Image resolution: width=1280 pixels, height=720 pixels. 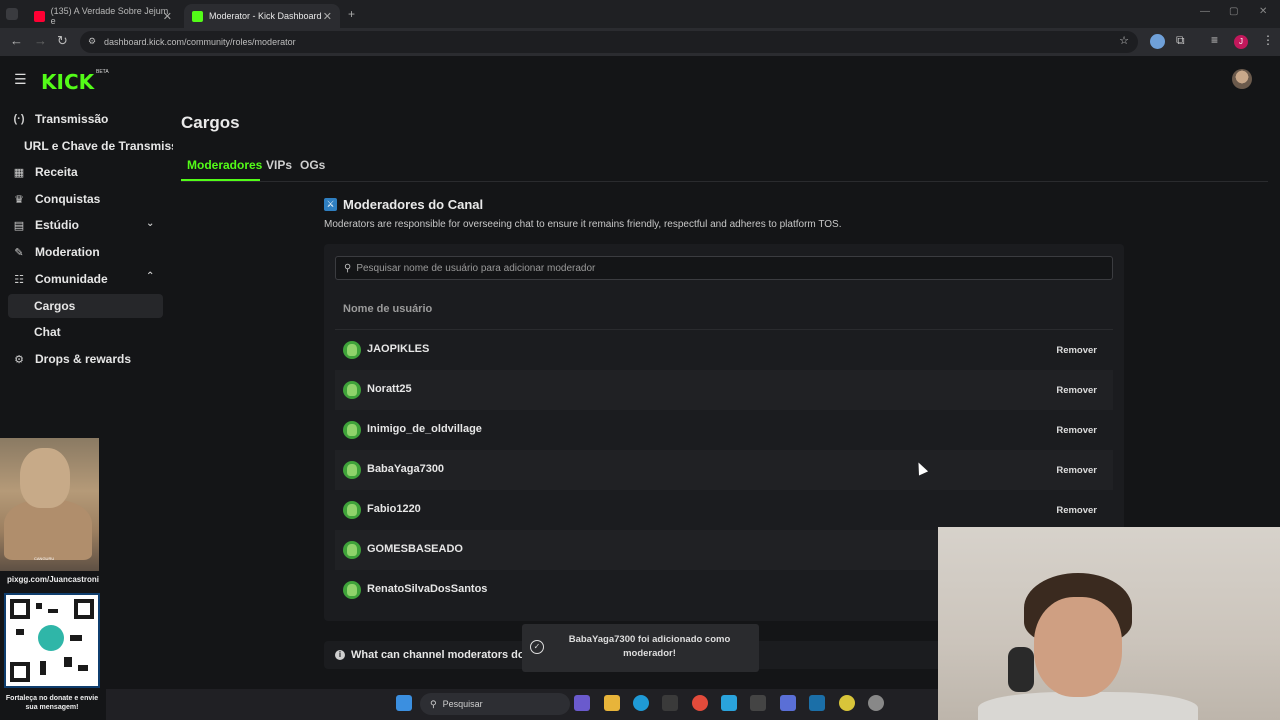 What do you see at coordinates (44, 558) in the screenshot?
I see `kangaroo-caption: CANGURU` at bounding box center [44, 558].